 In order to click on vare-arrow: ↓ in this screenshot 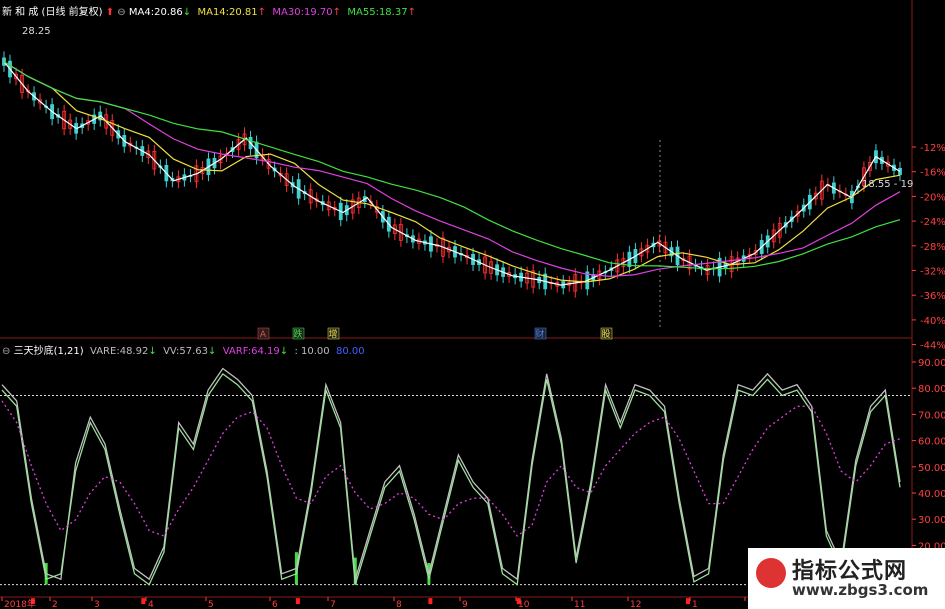, I will do `click(152, 351)`.